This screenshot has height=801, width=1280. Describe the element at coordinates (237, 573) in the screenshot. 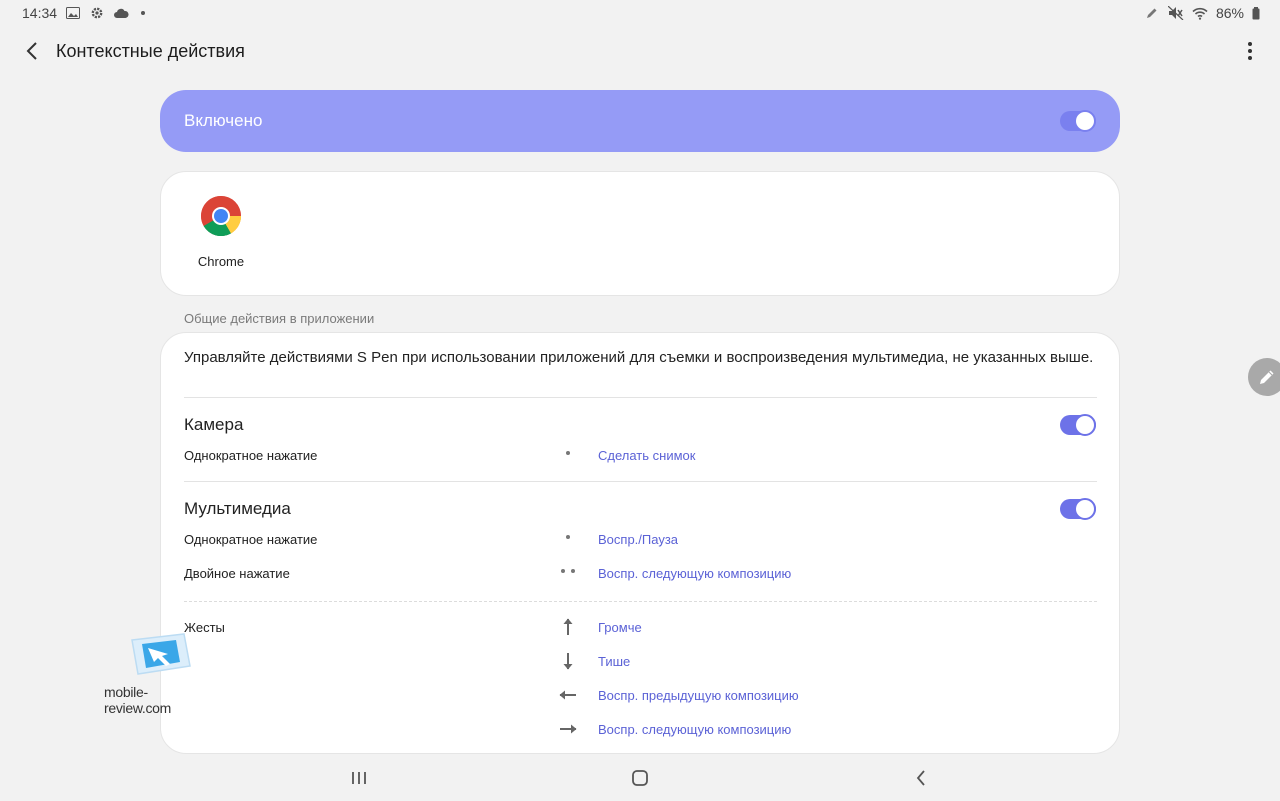

I see `media-double-press-label: Двойное нажатие` at that location.